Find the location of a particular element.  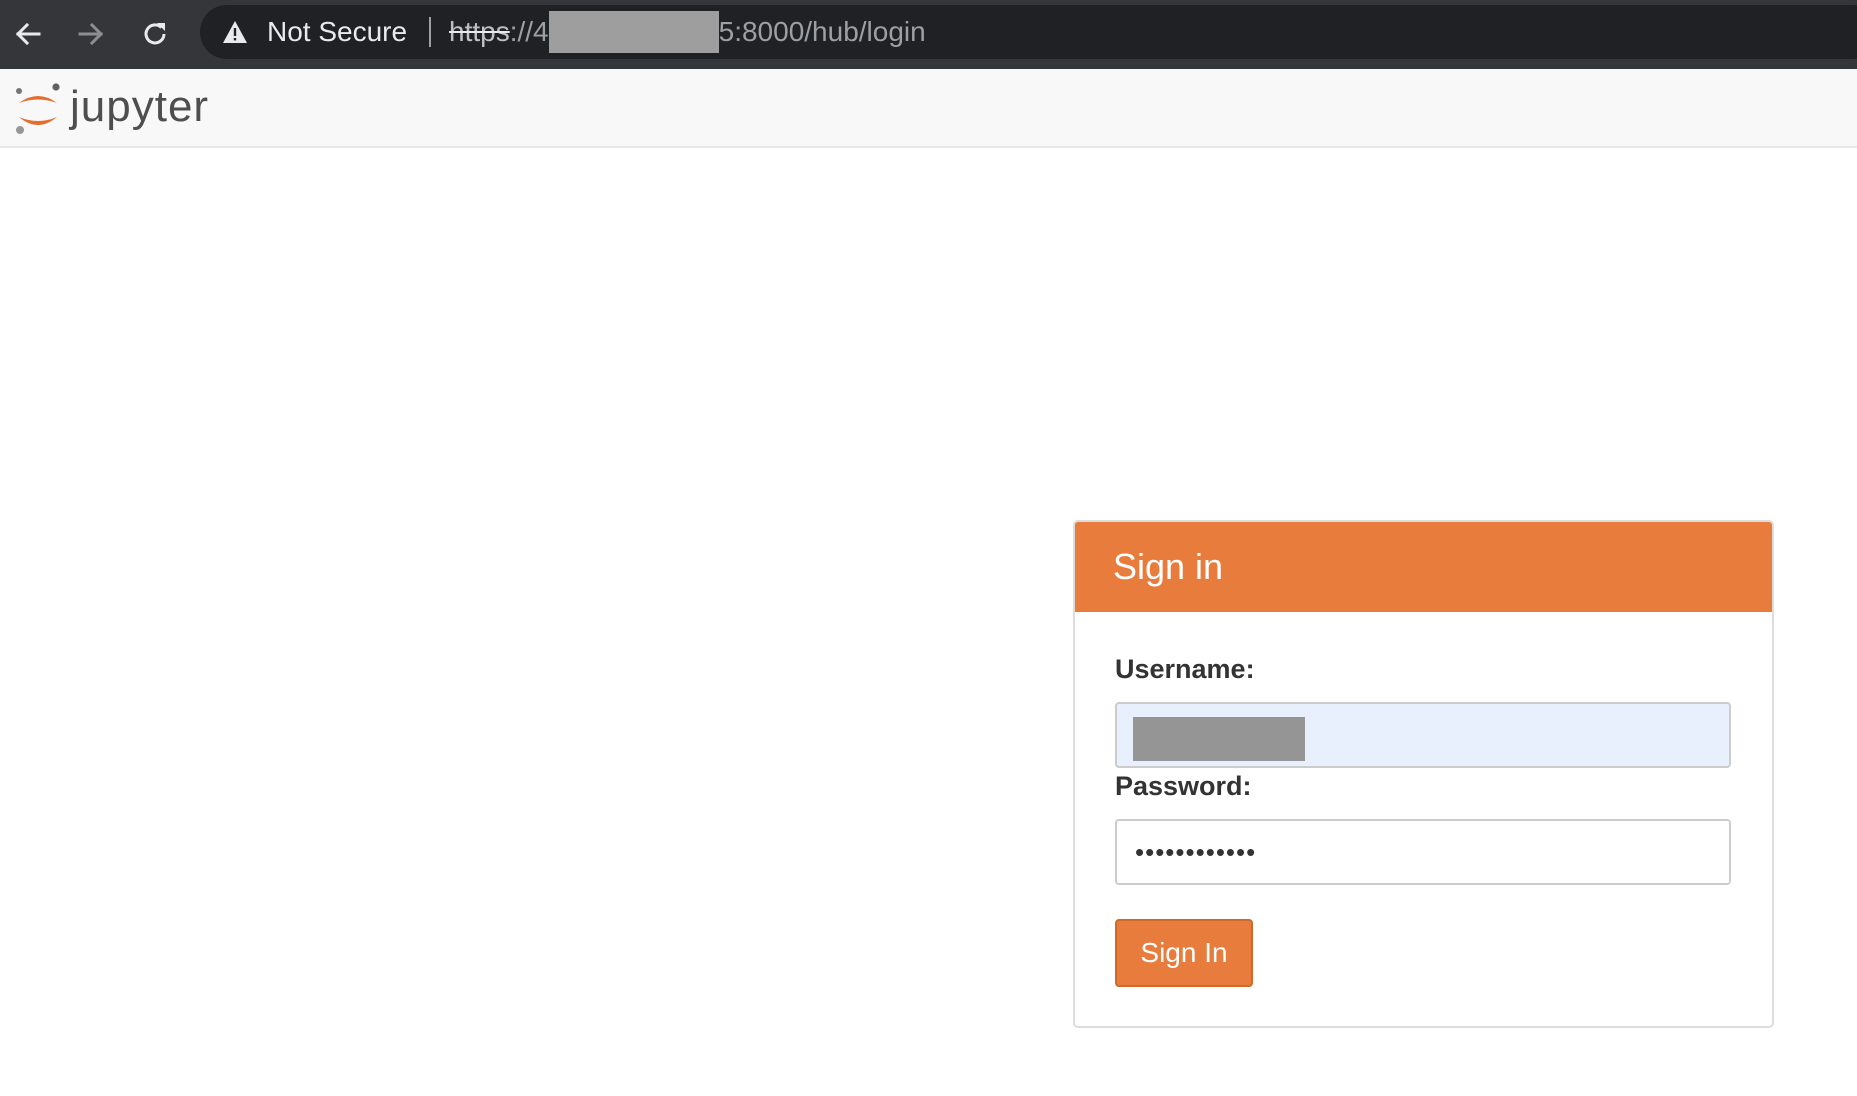

browser-toolbar: Not Secure https :// 4 5 :8000/hub/login is located at coordinates (928, 34).